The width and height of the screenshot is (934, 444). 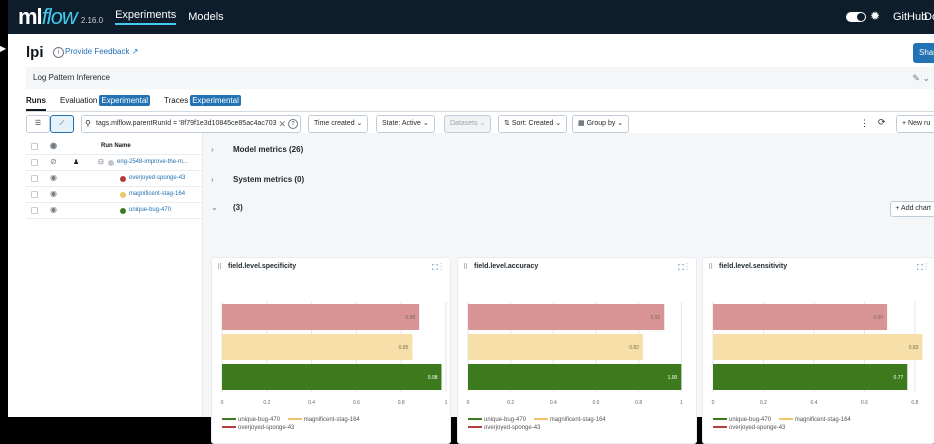 I want to click on share-button: Shar, so click(x=923, y=53).